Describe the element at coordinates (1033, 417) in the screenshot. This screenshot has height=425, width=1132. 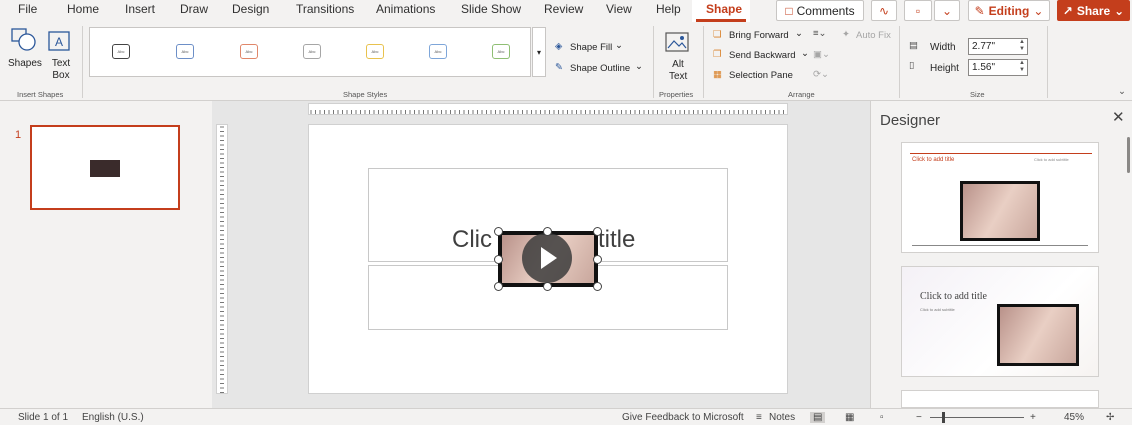
I see `zoom-in-icon: +` at that location.